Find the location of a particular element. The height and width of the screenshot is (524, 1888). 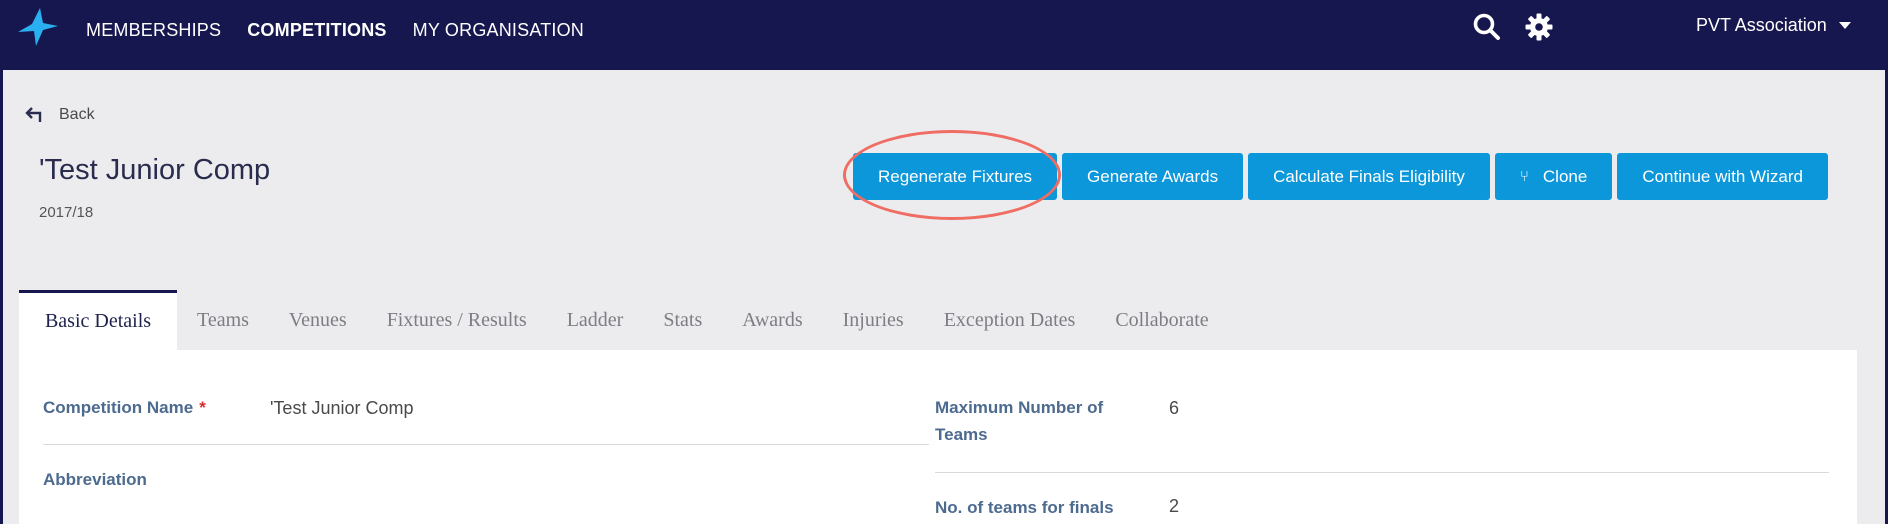

tab-injuries: Injuries is located at coordinates (873, 320).